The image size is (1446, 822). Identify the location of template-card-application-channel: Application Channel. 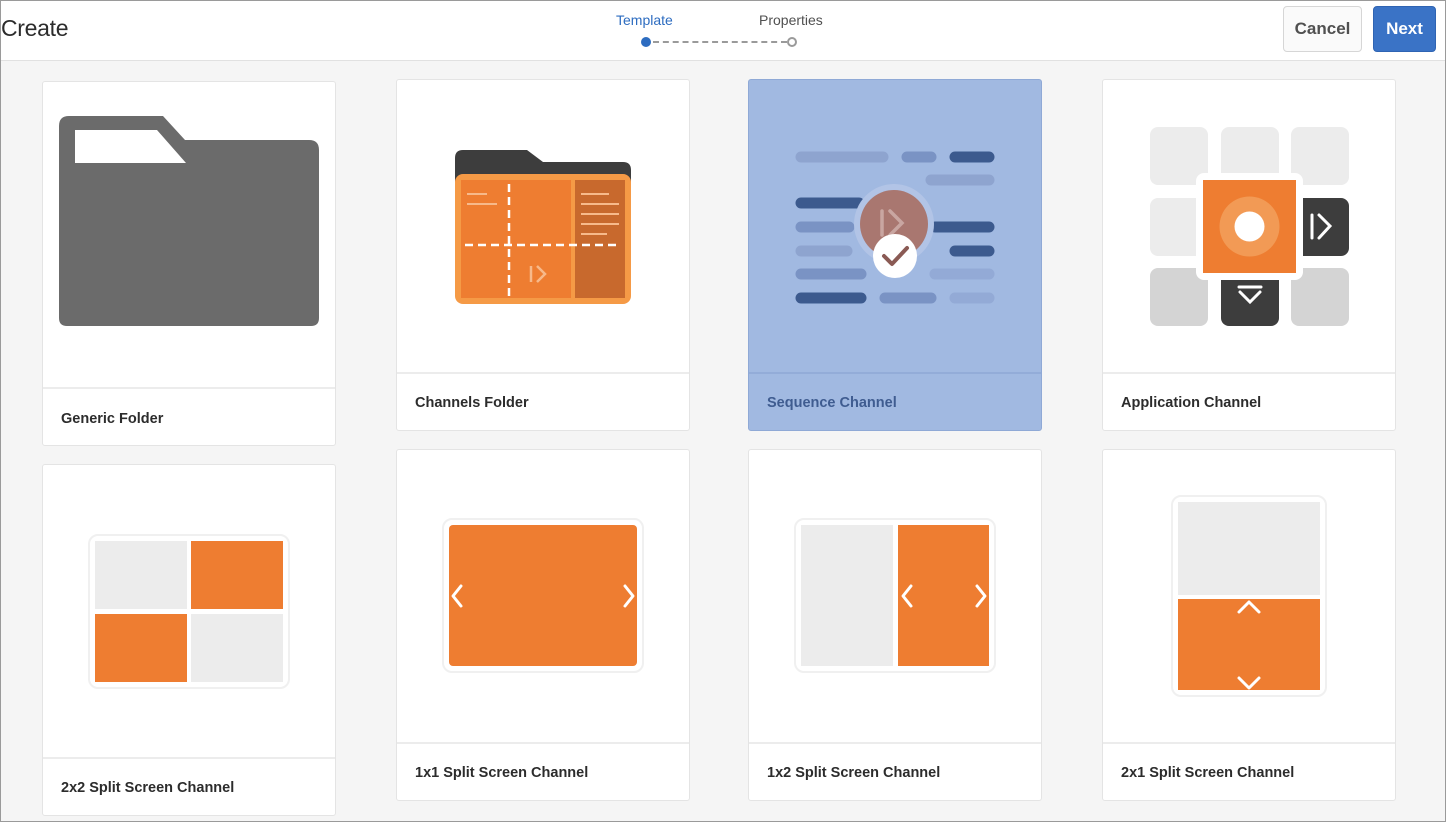
(1249, 255).